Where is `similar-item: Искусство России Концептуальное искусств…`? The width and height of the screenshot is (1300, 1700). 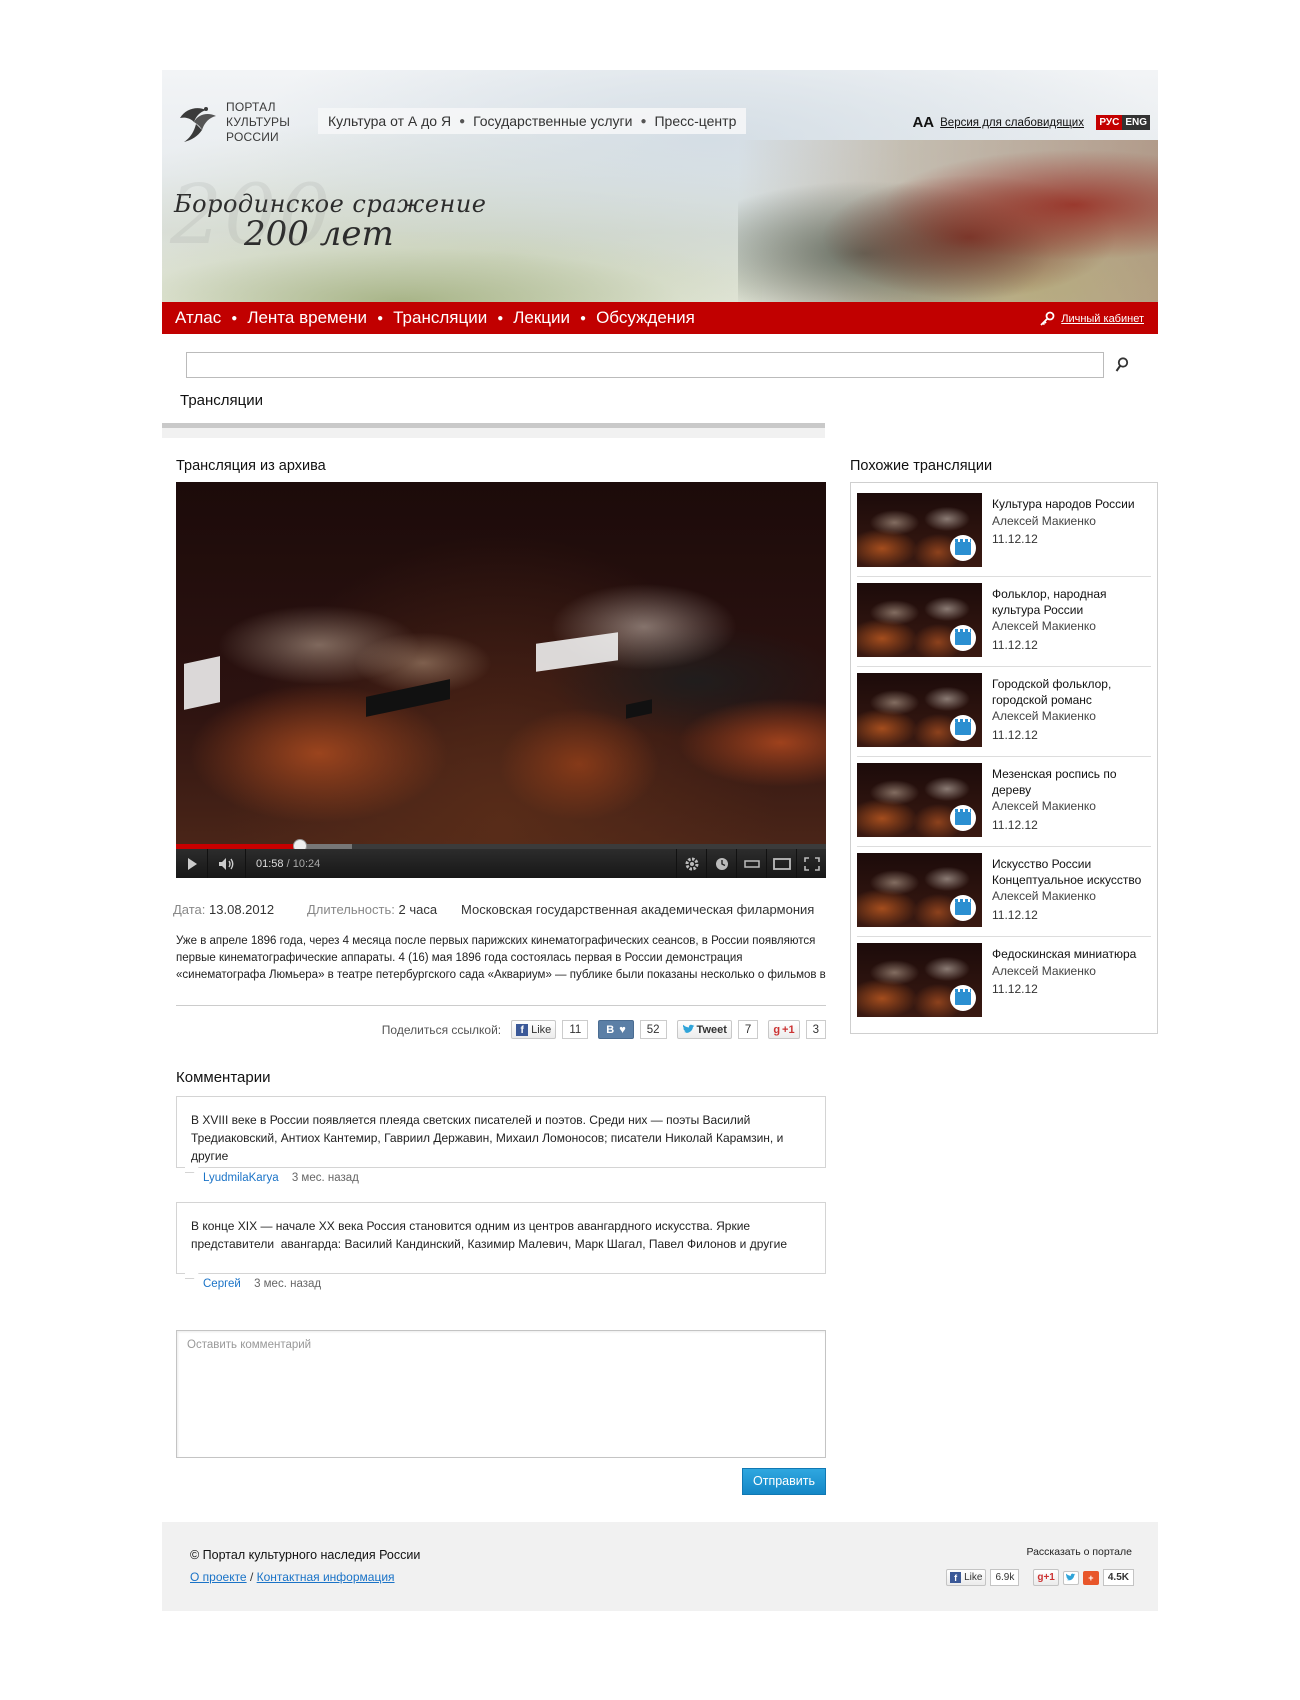
similar-item: Искусство России Концептуальное искусств… is located at coordinates (1004, 892).